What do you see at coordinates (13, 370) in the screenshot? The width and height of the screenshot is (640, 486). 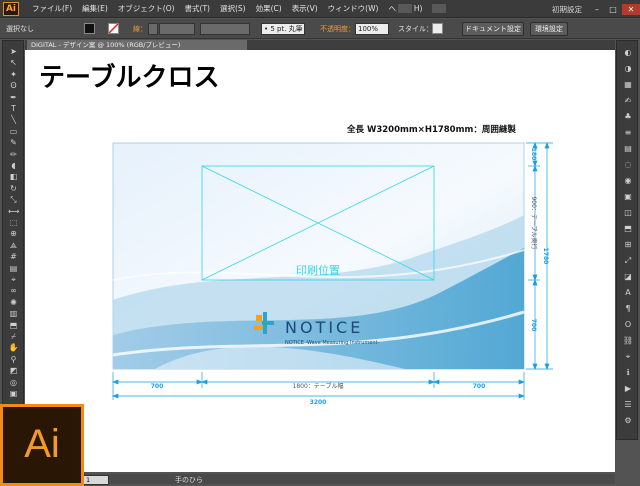 I see `fill-stroke-icon: ◩` at bounding box center [13, 370].